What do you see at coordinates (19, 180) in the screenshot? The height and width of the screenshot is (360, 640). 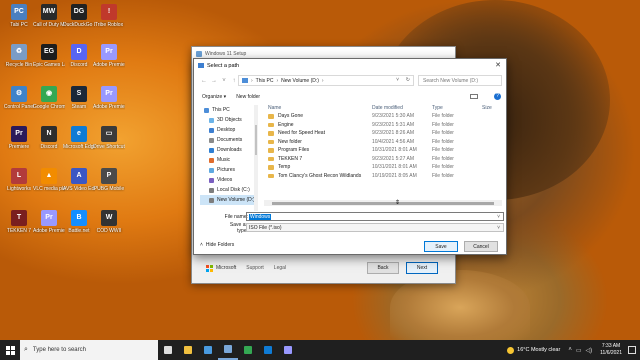 I see `desktop-icon: L Lightworks` at bounding box center [19, 180].